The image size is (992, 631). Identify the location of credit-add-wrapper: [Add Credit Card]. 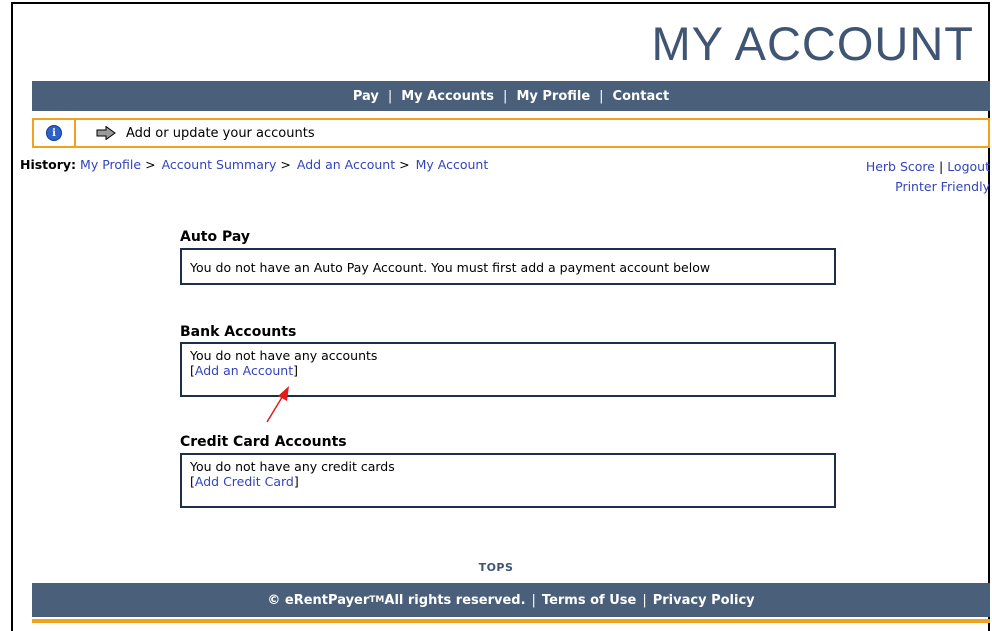
(244, 481).